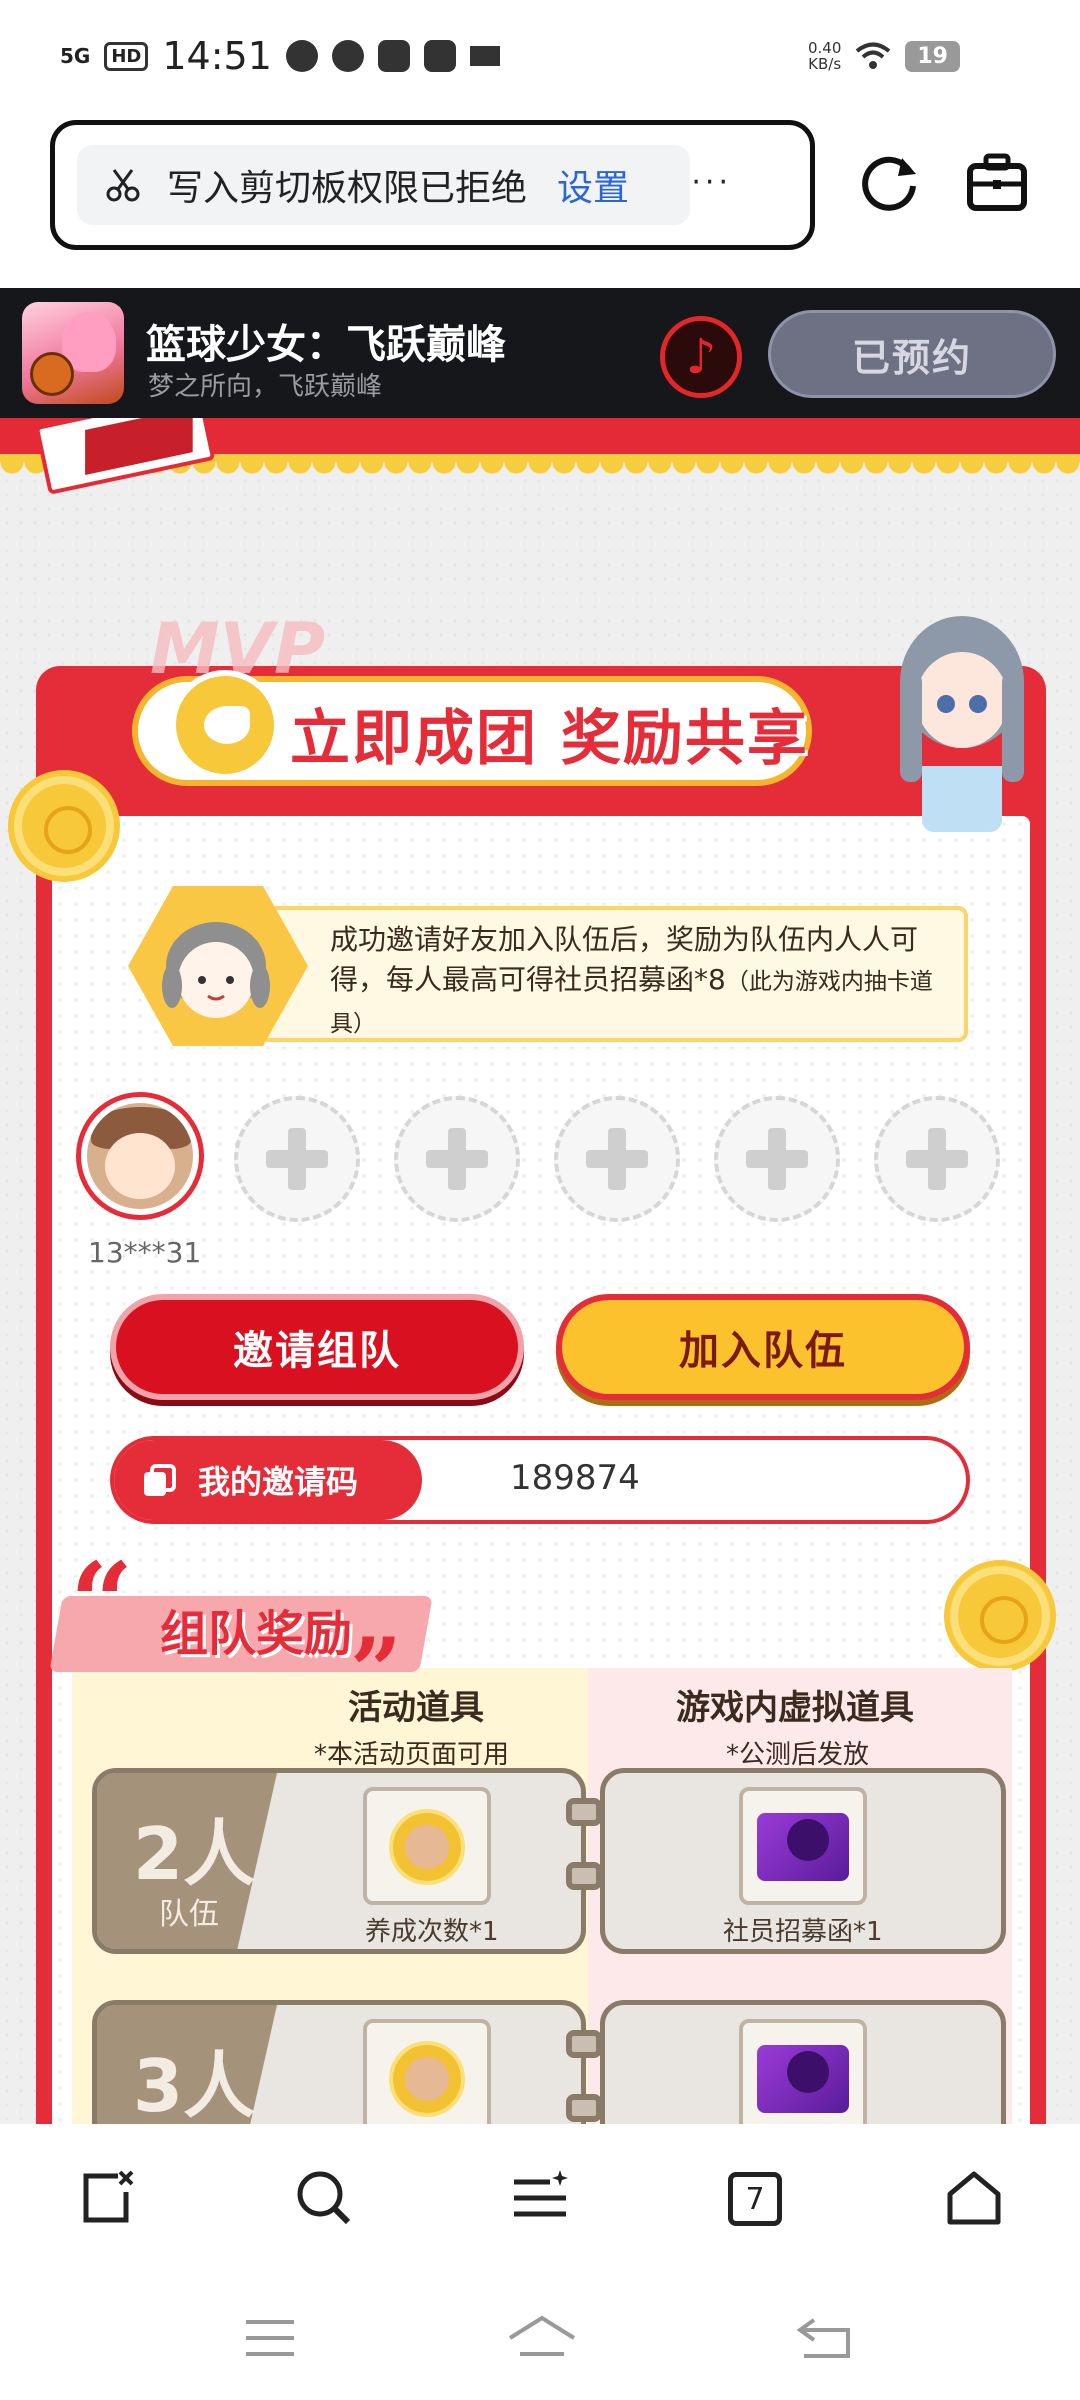  Describe the element at coordinates (711, 182) in the screenshot. I see `more-menu-button: ···` at that location.